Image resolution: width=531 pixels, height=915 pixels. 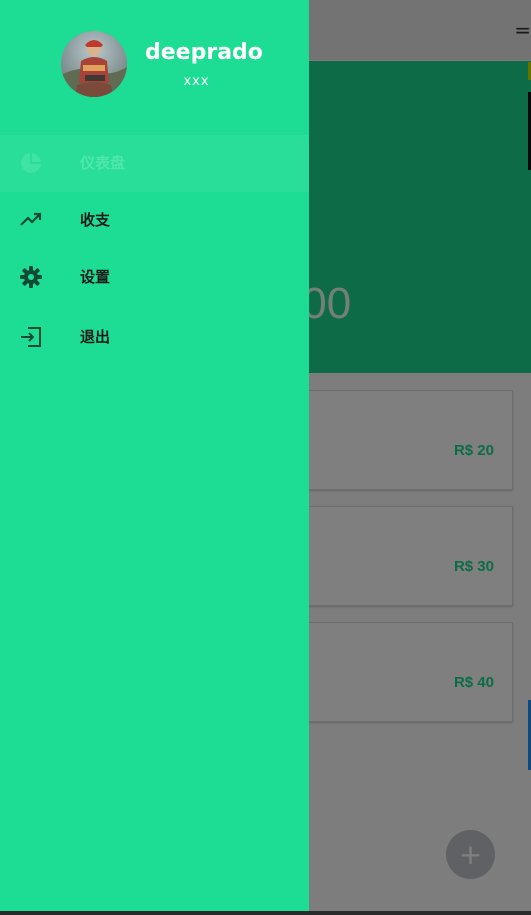 I want to click on exit-icon, so click(x=31, y=337).